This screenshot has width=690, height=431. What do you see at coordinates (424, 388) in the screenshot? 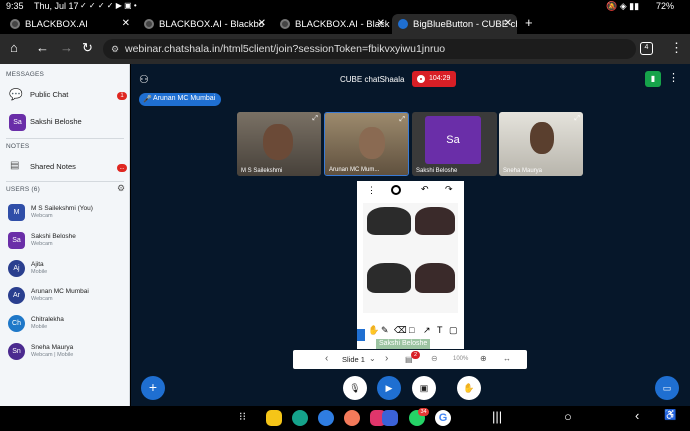
I see `screen-share-button: ▣` at bounding box center [424, 388].